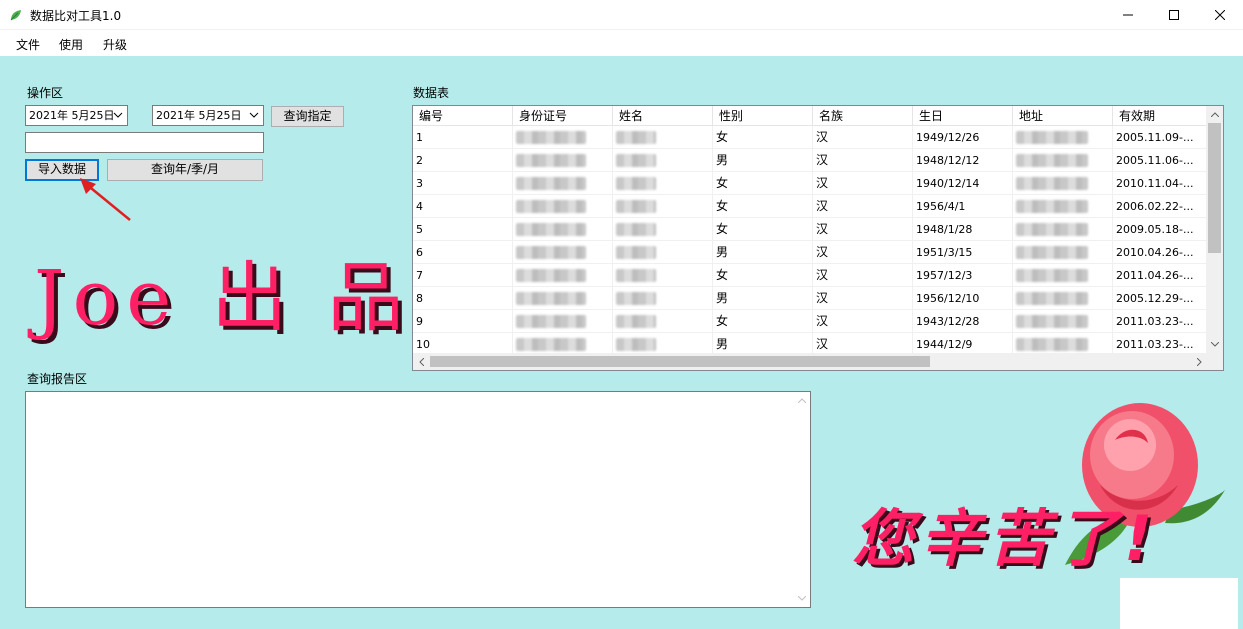  Describe the element at coordinates (28, 44) in the screenshot. I see `menu-file: 文件` at that location.